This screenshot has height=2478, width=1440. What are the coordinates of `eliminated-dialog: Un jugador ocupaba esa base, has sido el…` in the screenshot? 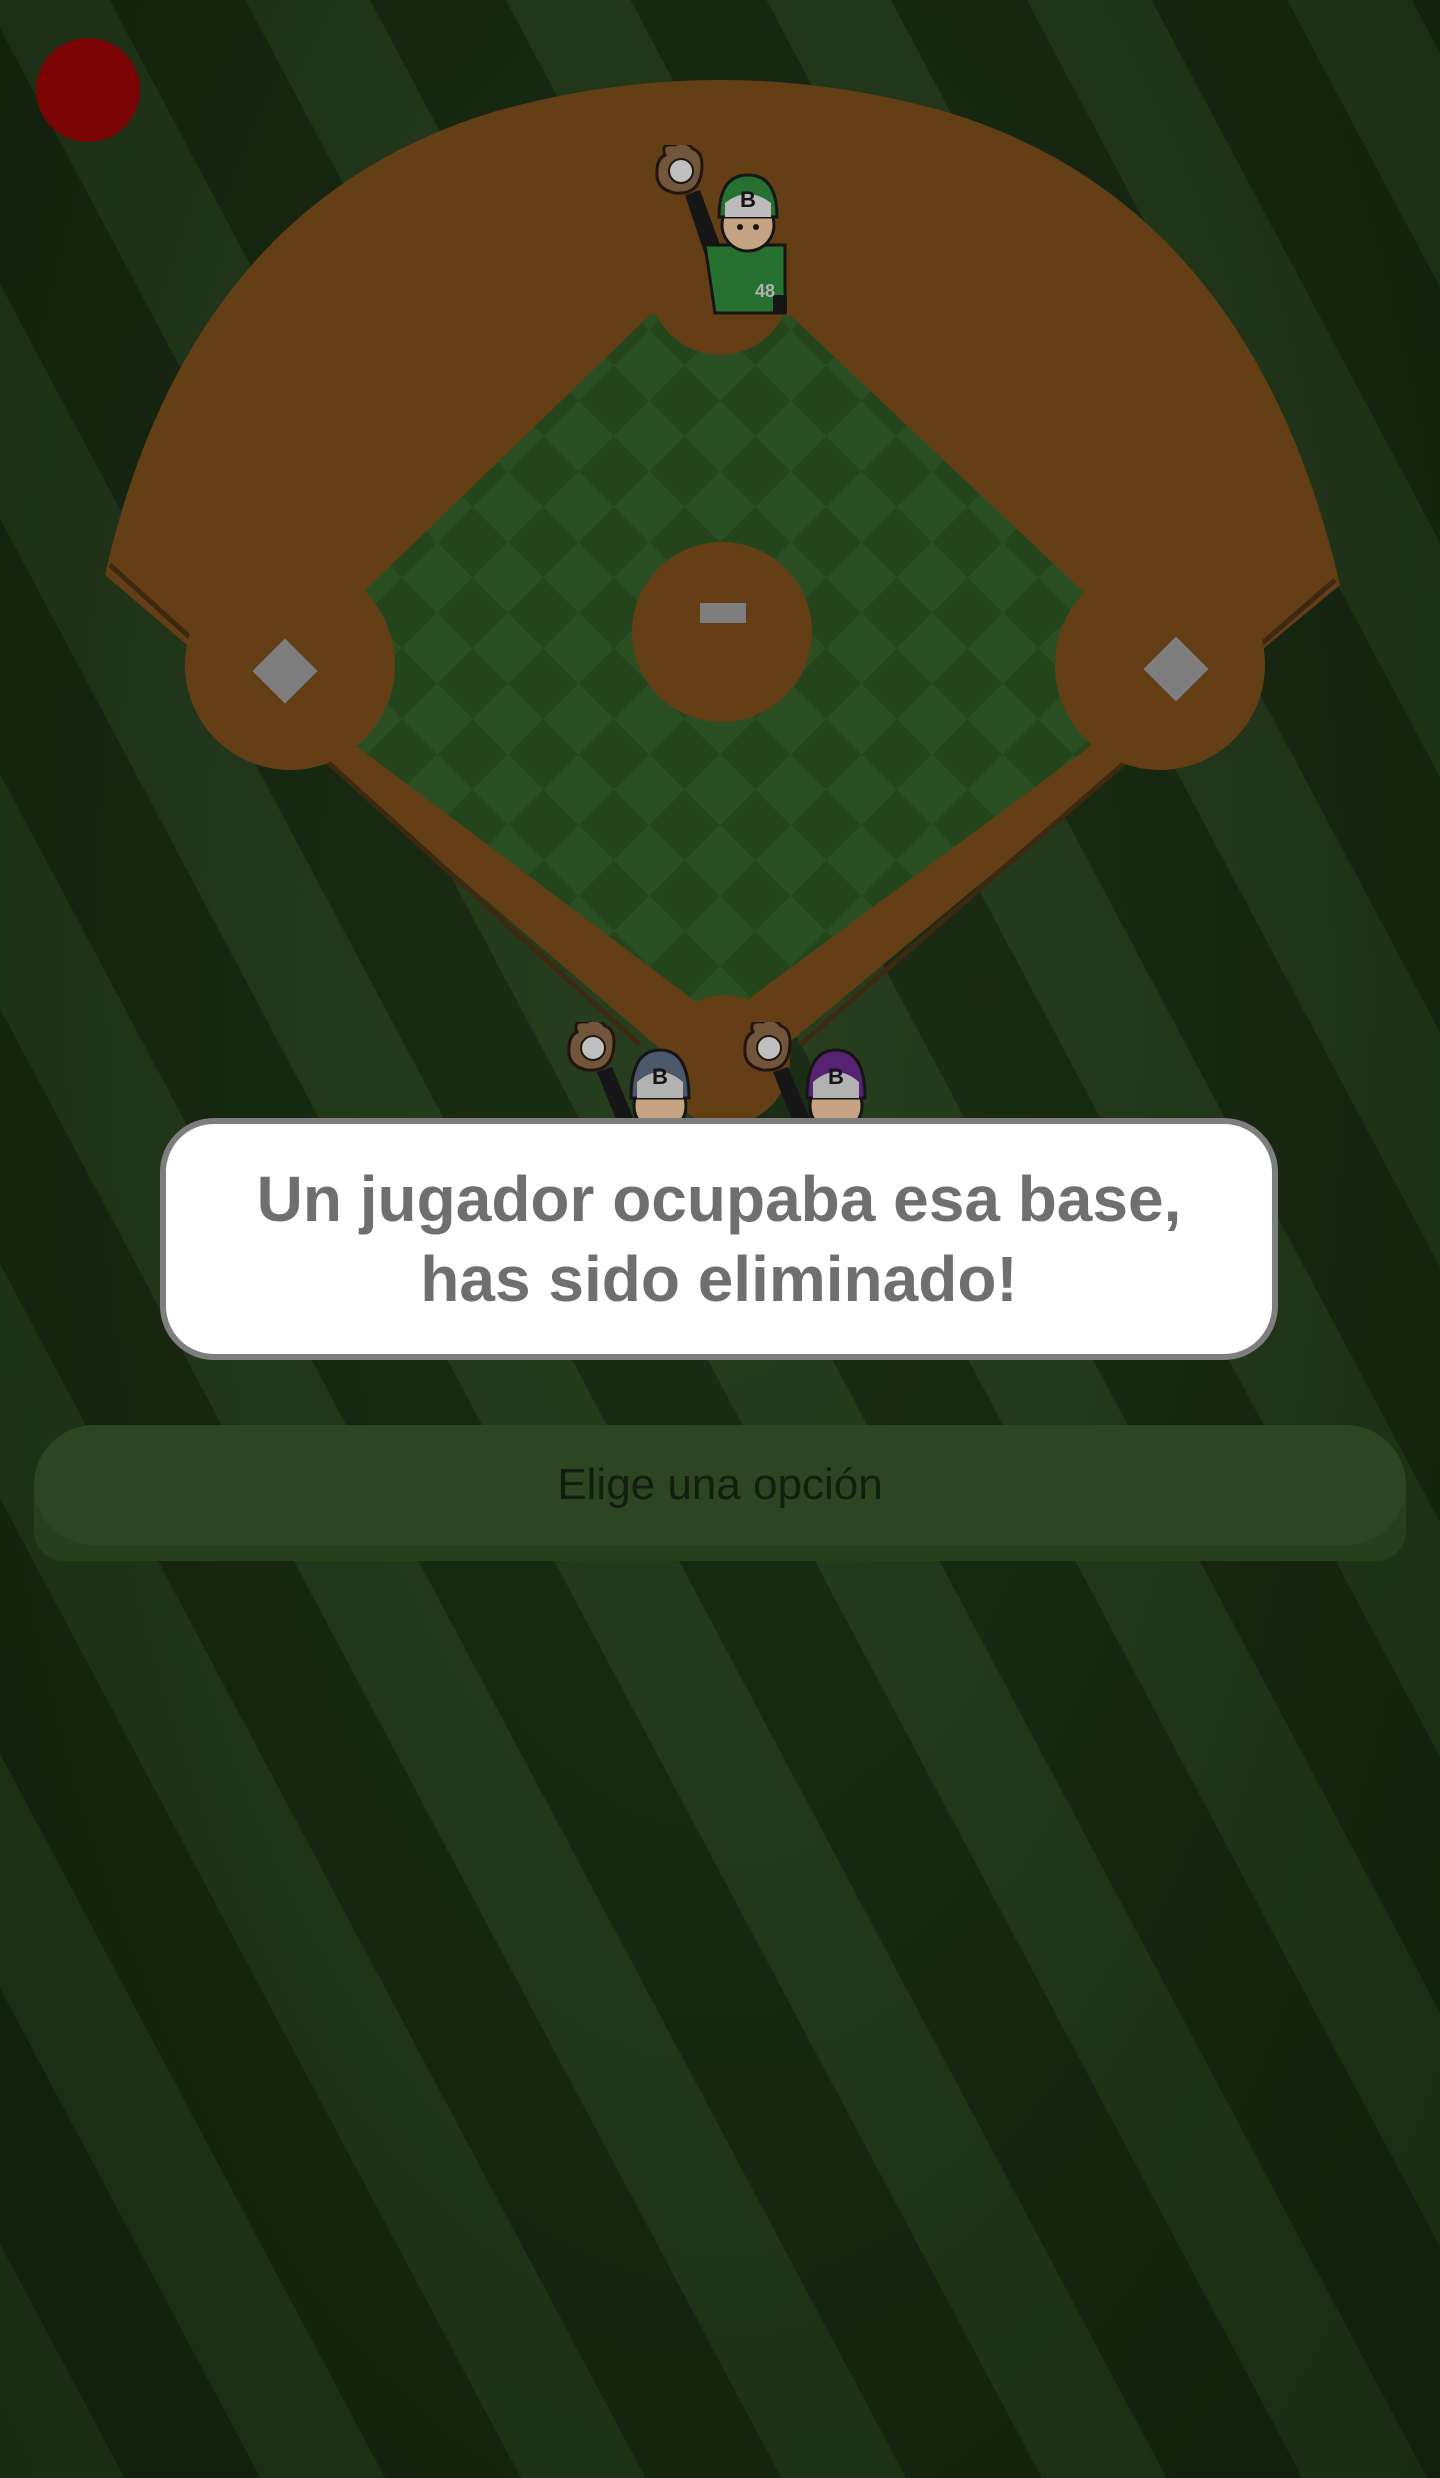 It's located at (719, 1239).